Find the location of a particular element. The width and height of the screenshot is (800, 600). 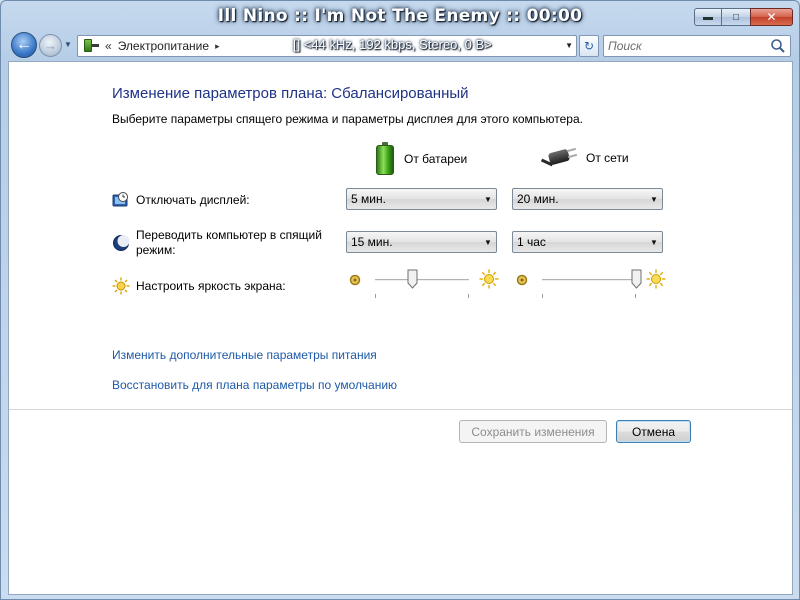

divider is located at coordinates (400, 409).